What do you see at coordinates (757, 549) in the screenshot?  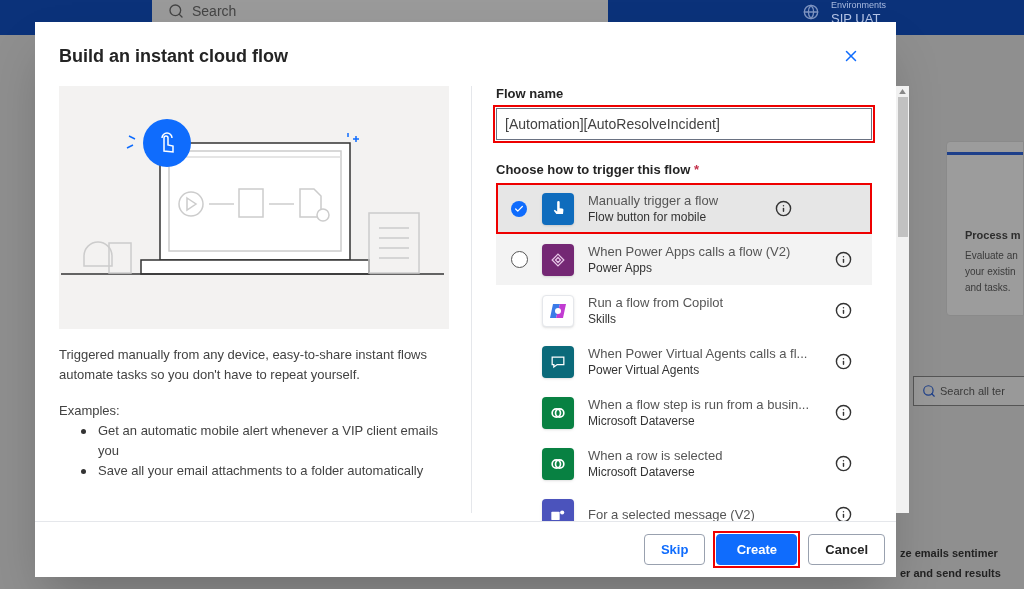 I see `dialog-button: Create` at bounding box center [757, 549].